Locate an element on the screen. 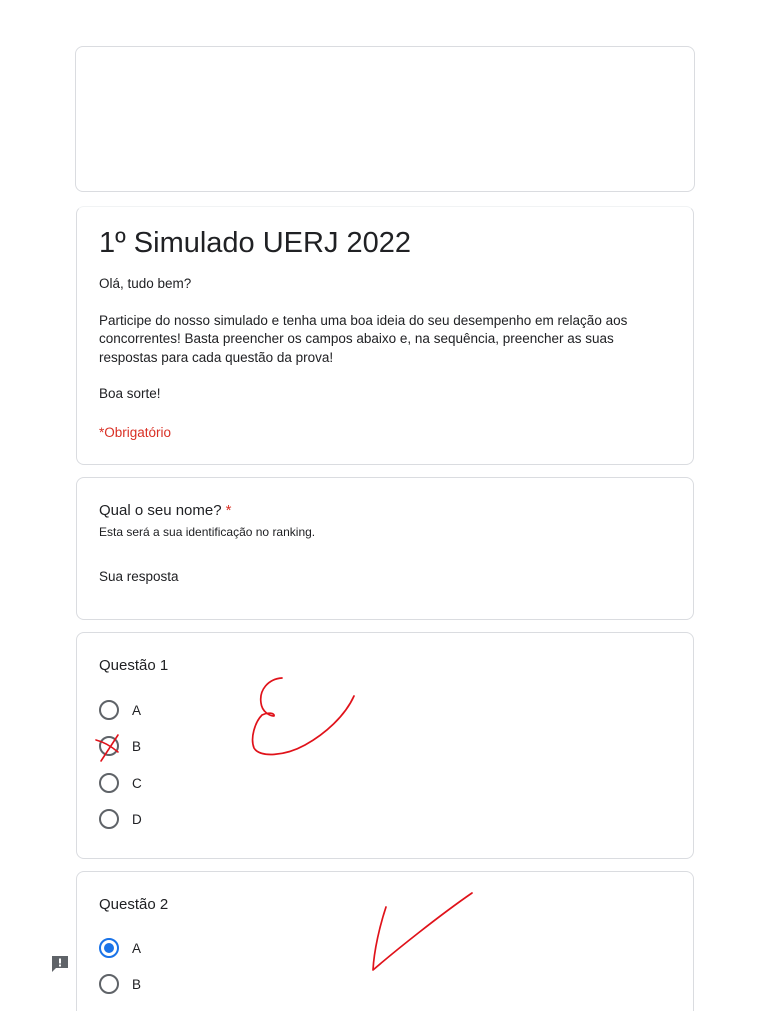 The image size is (768, 1024). name-answer-input: Sua resposta is located at coordinates (139, 576).